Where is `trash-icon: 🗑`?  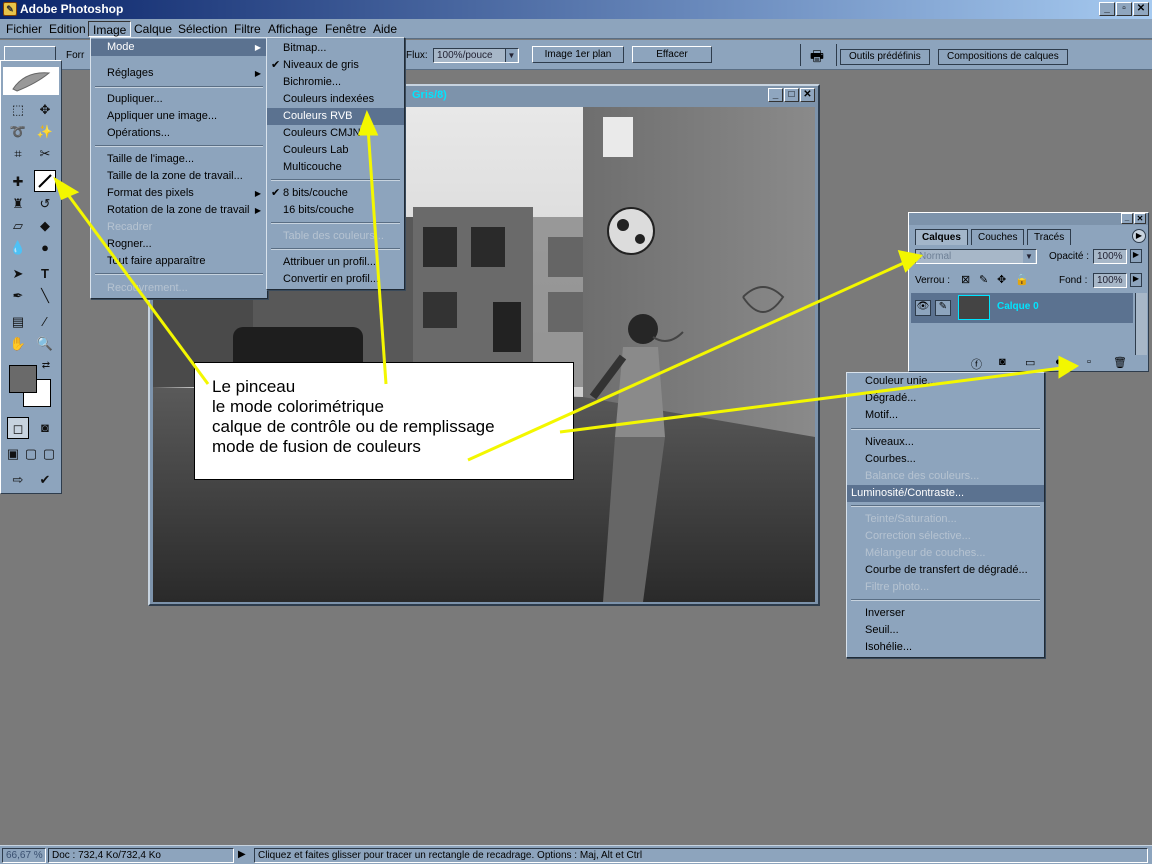
trash-icon: 🗑 is located at coordinates (1120, 362).